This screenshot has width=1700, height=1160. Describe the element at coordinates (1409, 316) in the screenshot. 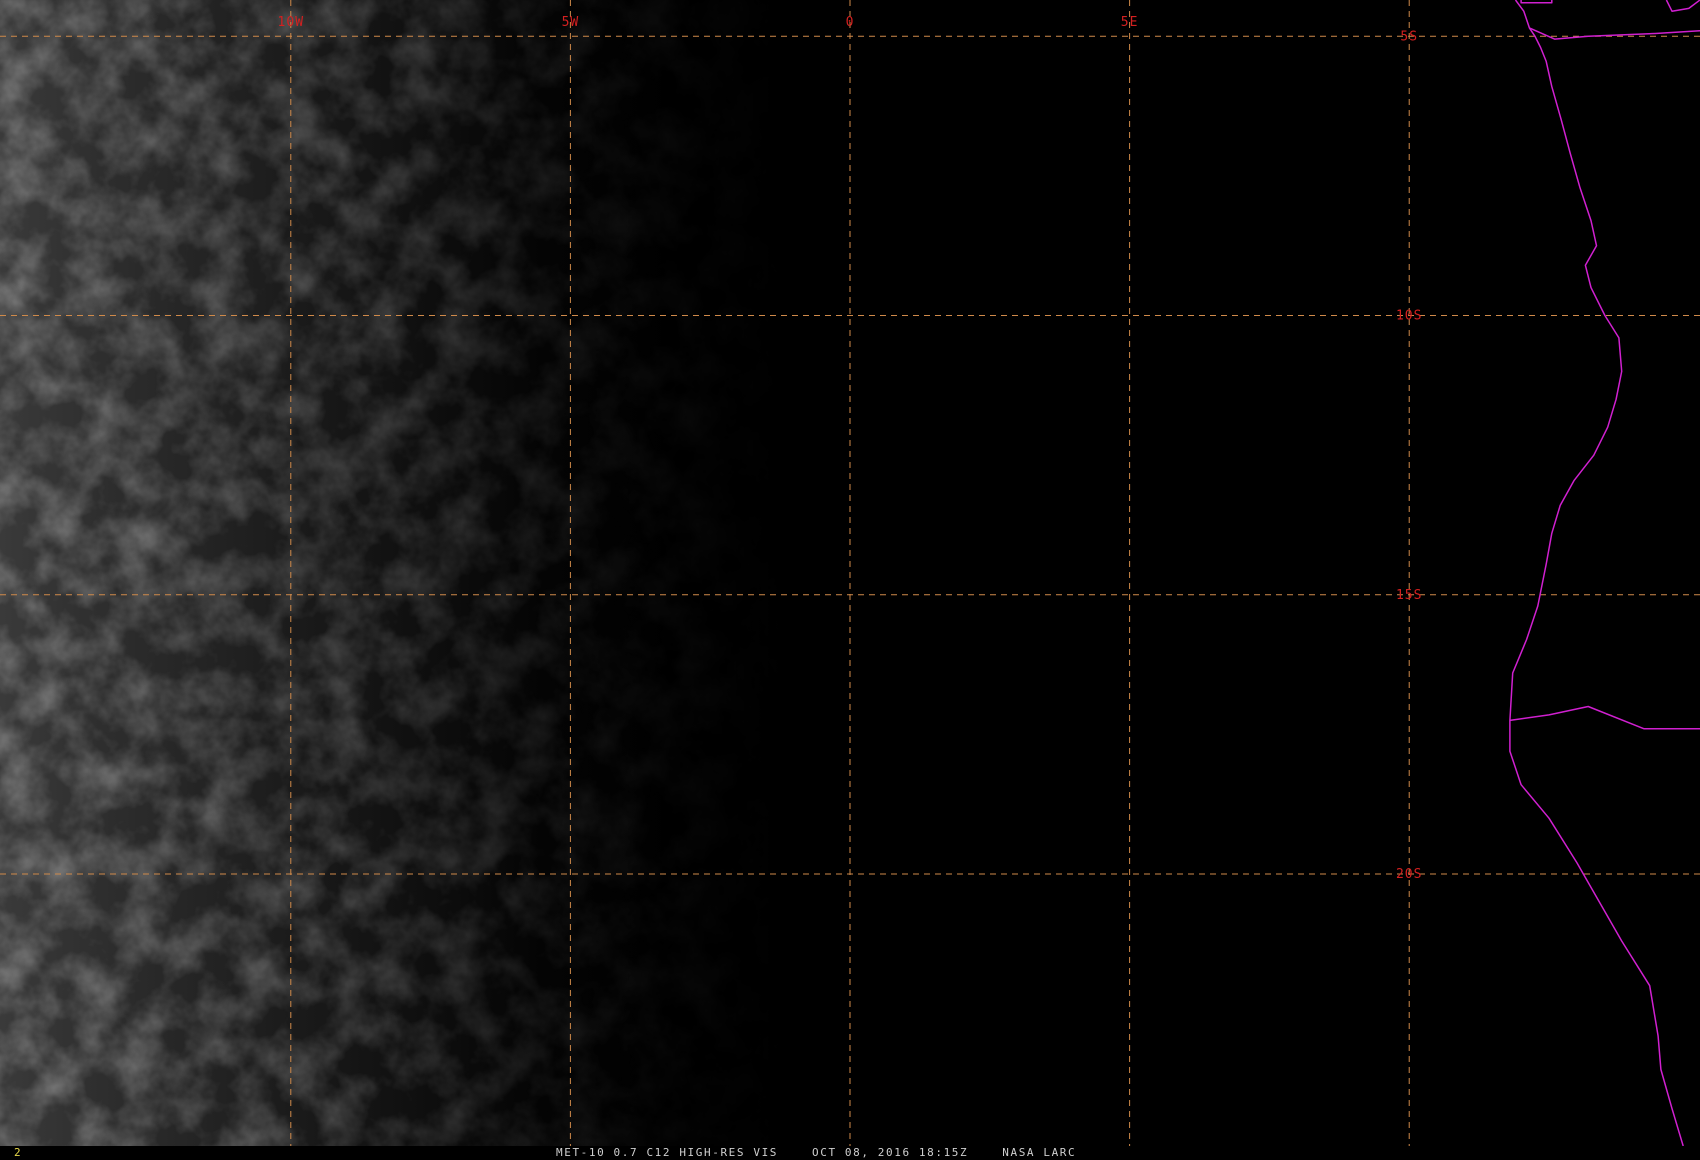

I see `latitude-label: 10S` at that location.